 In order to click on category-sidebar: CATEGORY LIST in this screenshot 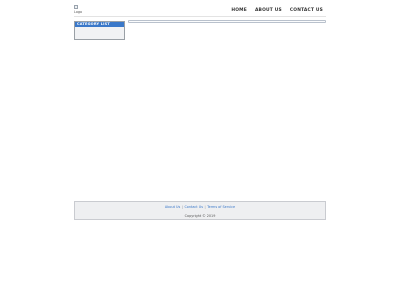, I will do `click(99, 30)`.